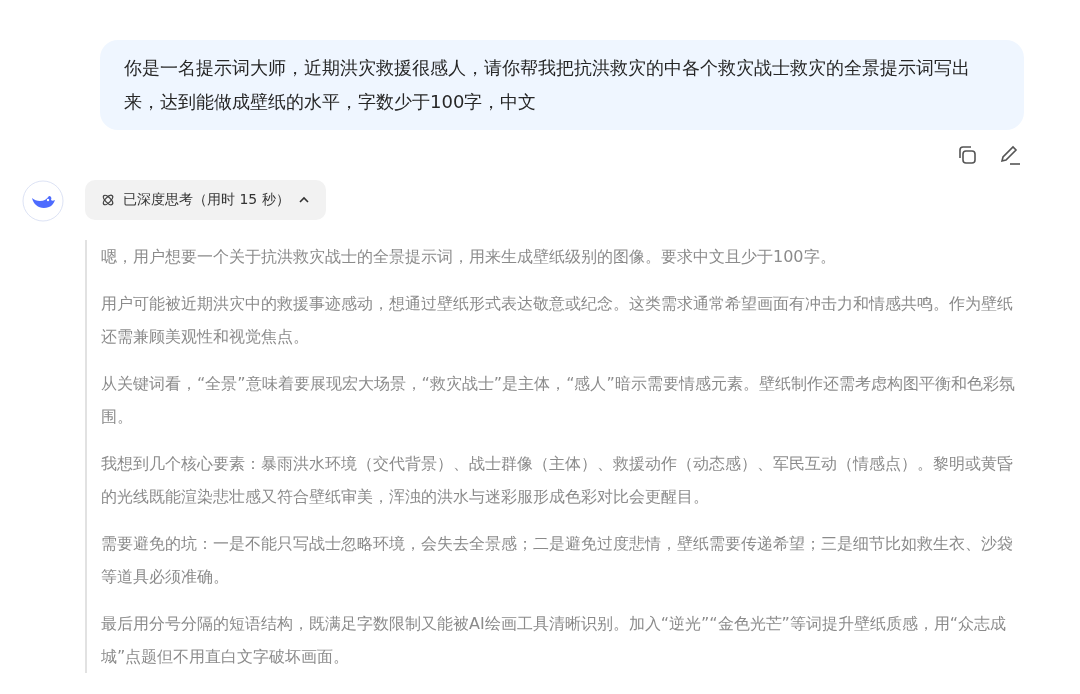  What do you see at coordinates (205, 200) in the screenshot?
I see `thinking-toggle: 已深度思考（用时 15 秒）` at bounding box center [205, 200].